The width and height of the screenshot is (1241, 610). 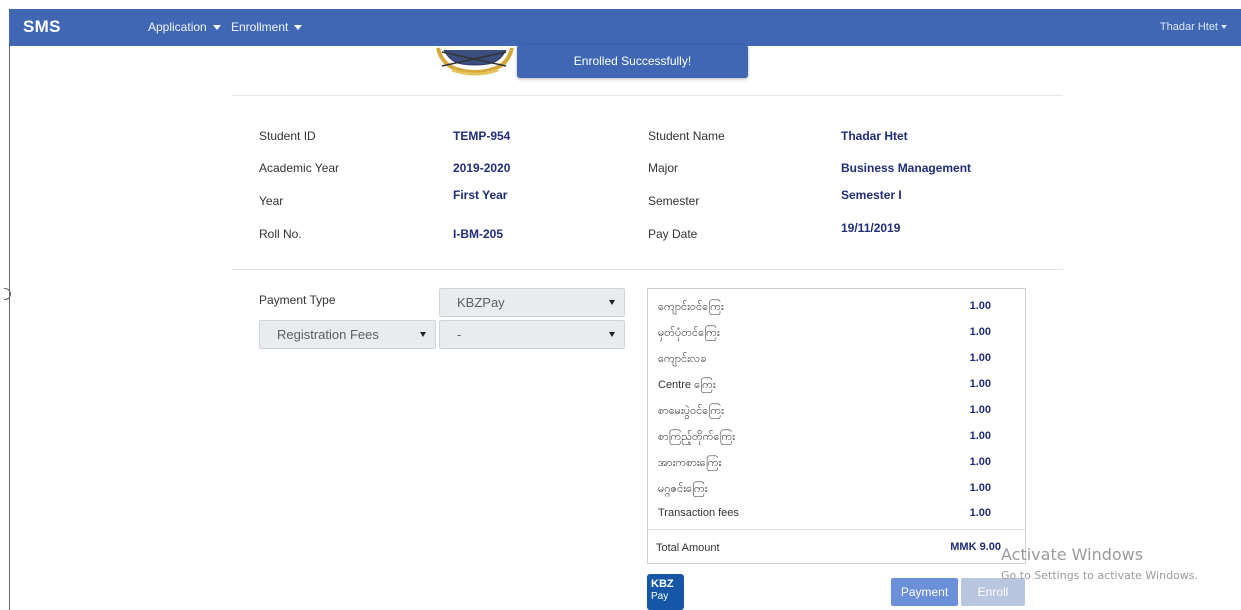 What do you see at coordinates (1188, 27) in the screenshot?
I see `user-name: Thadar Htet` at bounding box center [1188, 27].